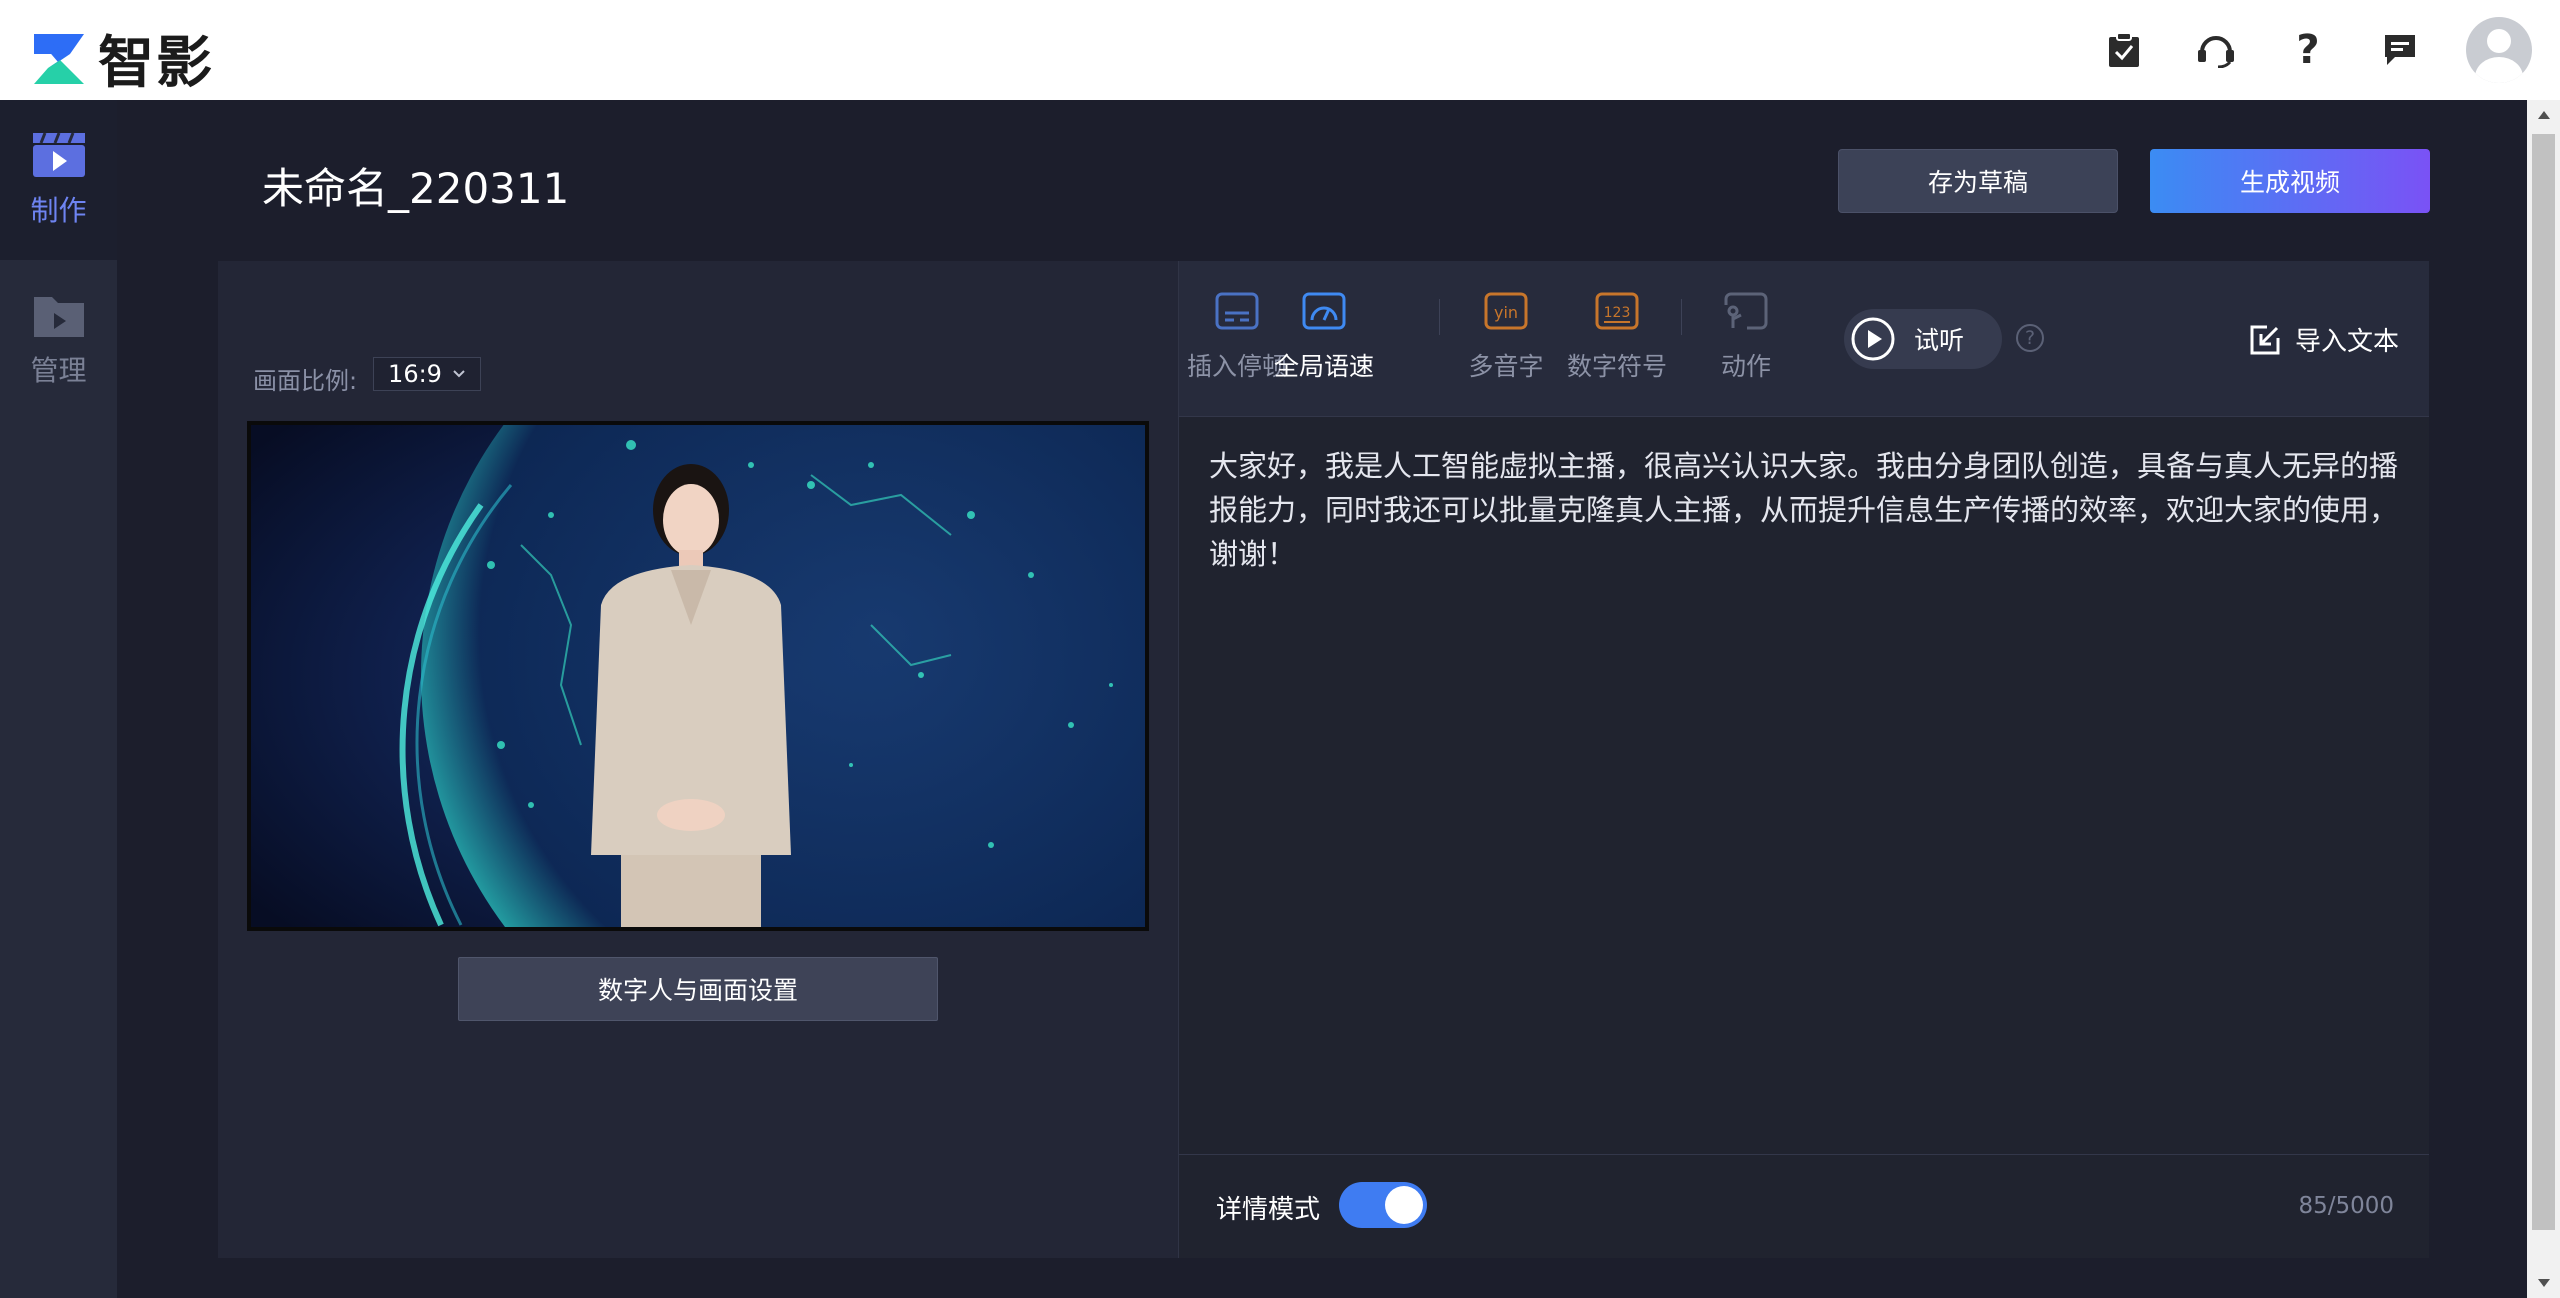  I want to click on script-toolbar: 插入停顿 全局语速 yin 多音字 123 数字符号 动作 试听 ? 导入文本, so click(1804, 339).